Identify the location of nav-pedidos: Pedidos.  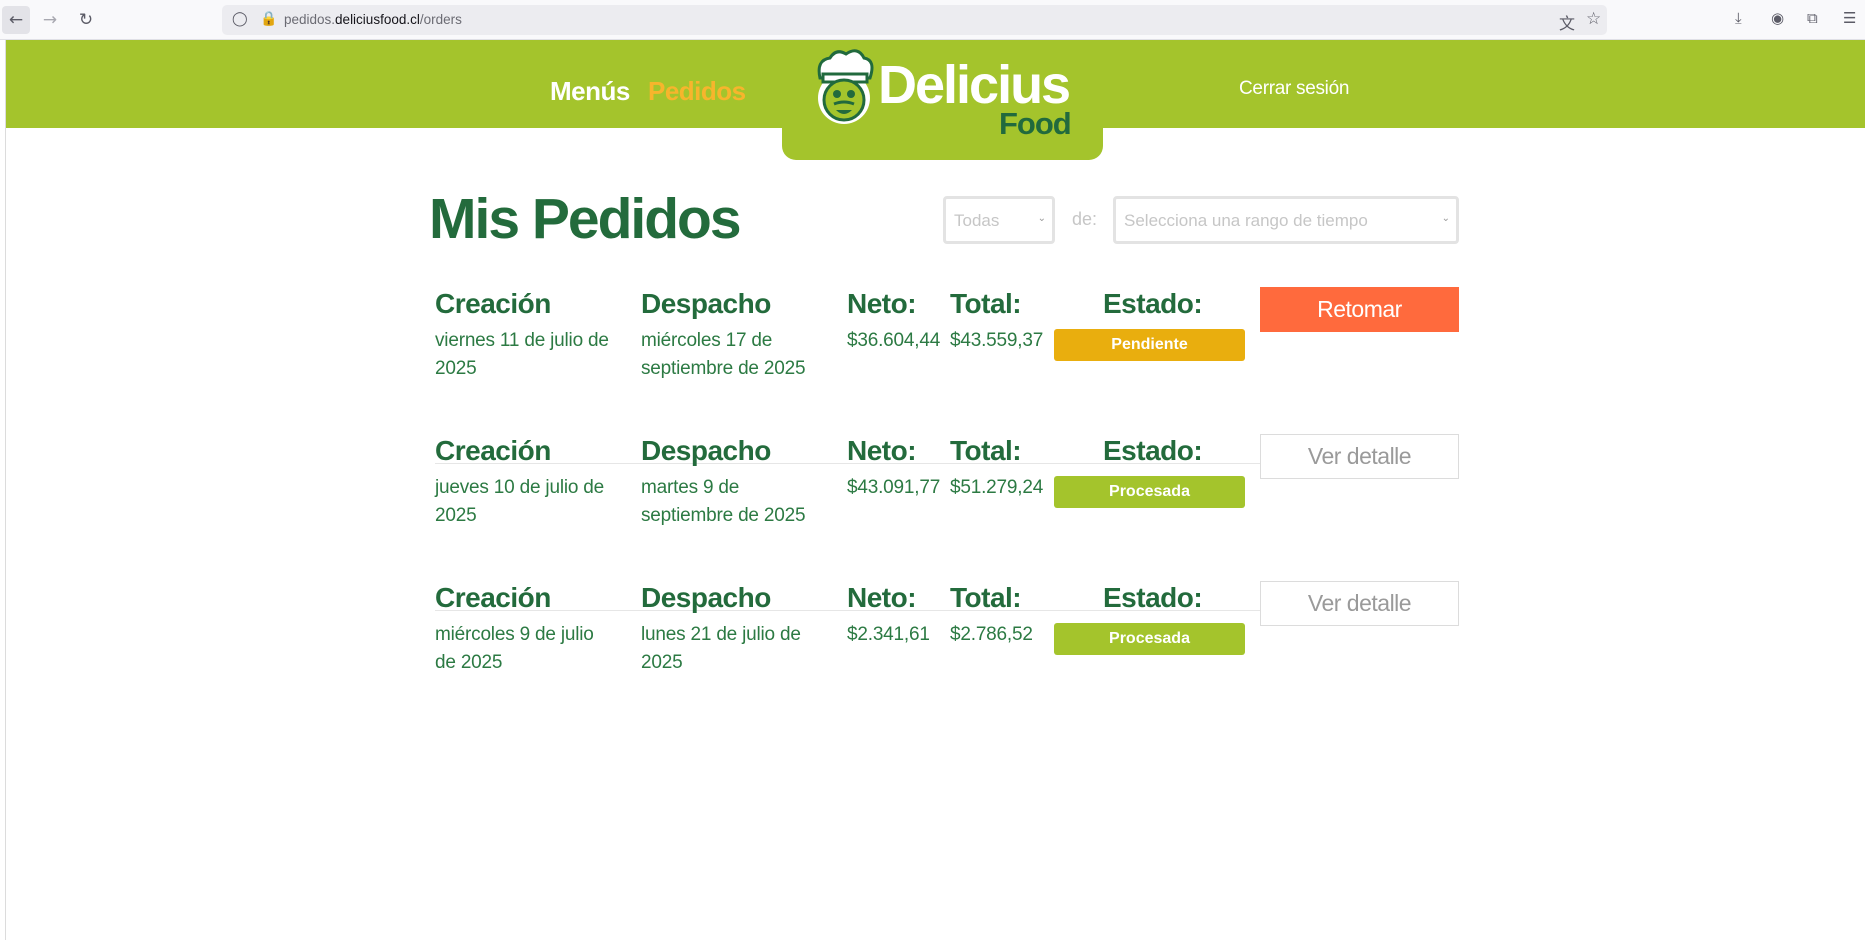
(697, 91).